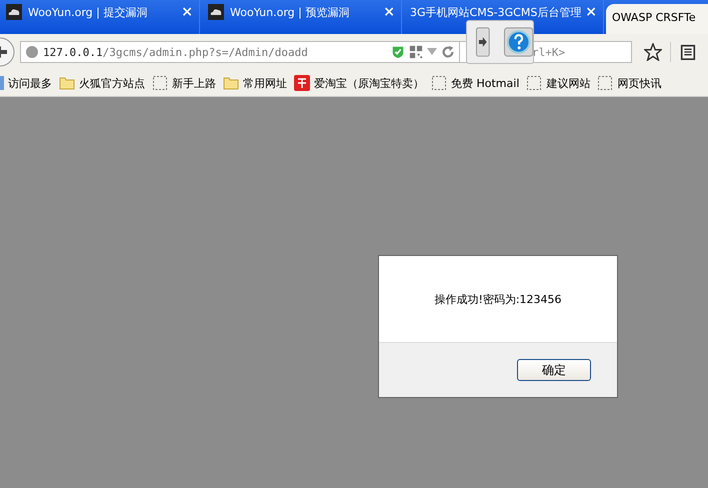  Describe the element at coordinates (496, 12) in the screenshot. I see `tab-title: 3G手机网站CMS-3GCMS后台管理` at that location.